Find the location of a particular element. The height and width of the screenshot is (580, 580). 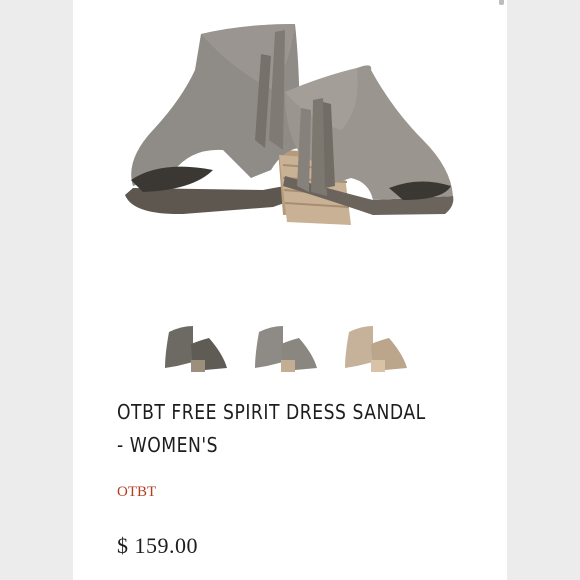

product-title: OTBT FREE SPIRIT DRESS SANDAL - WOMEN'S is located at coordinates (271, 428).